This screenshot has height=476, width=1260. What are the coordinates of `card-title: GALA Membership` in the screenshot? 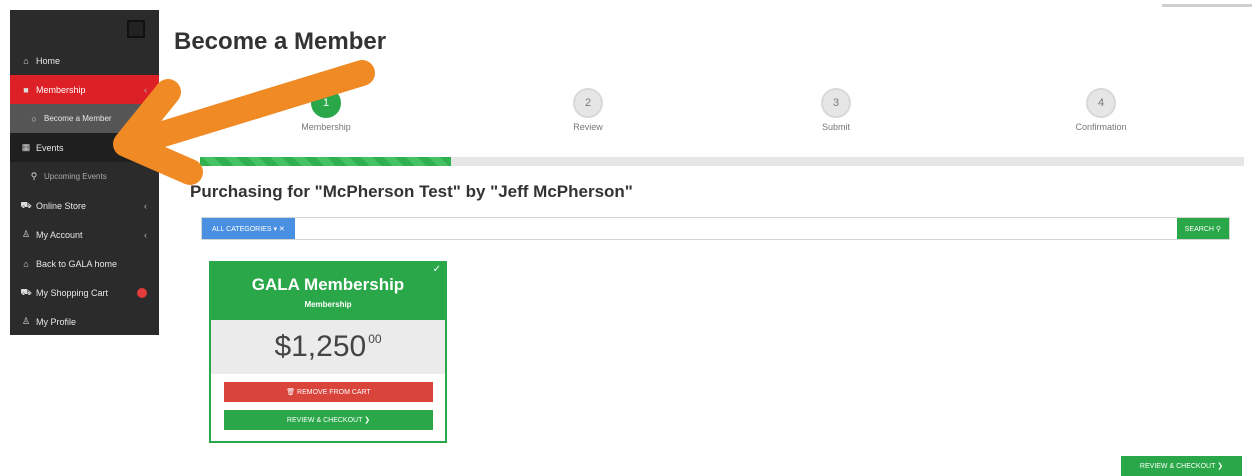 It's located at (328, 284).